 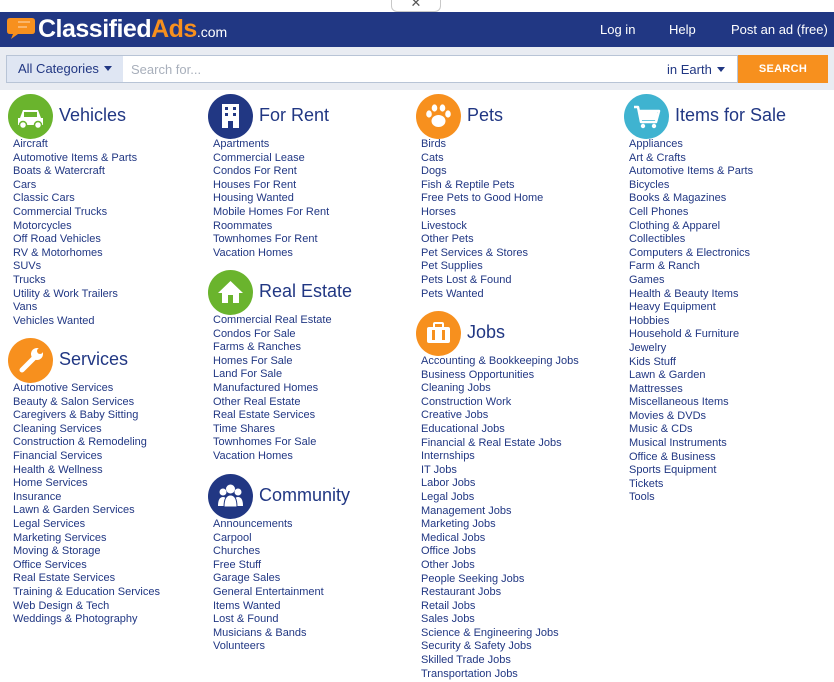 What do you see at coordinates (516, 116) in the screenshot?
I see `section-header: Pets` at bounding box center [516, 116].